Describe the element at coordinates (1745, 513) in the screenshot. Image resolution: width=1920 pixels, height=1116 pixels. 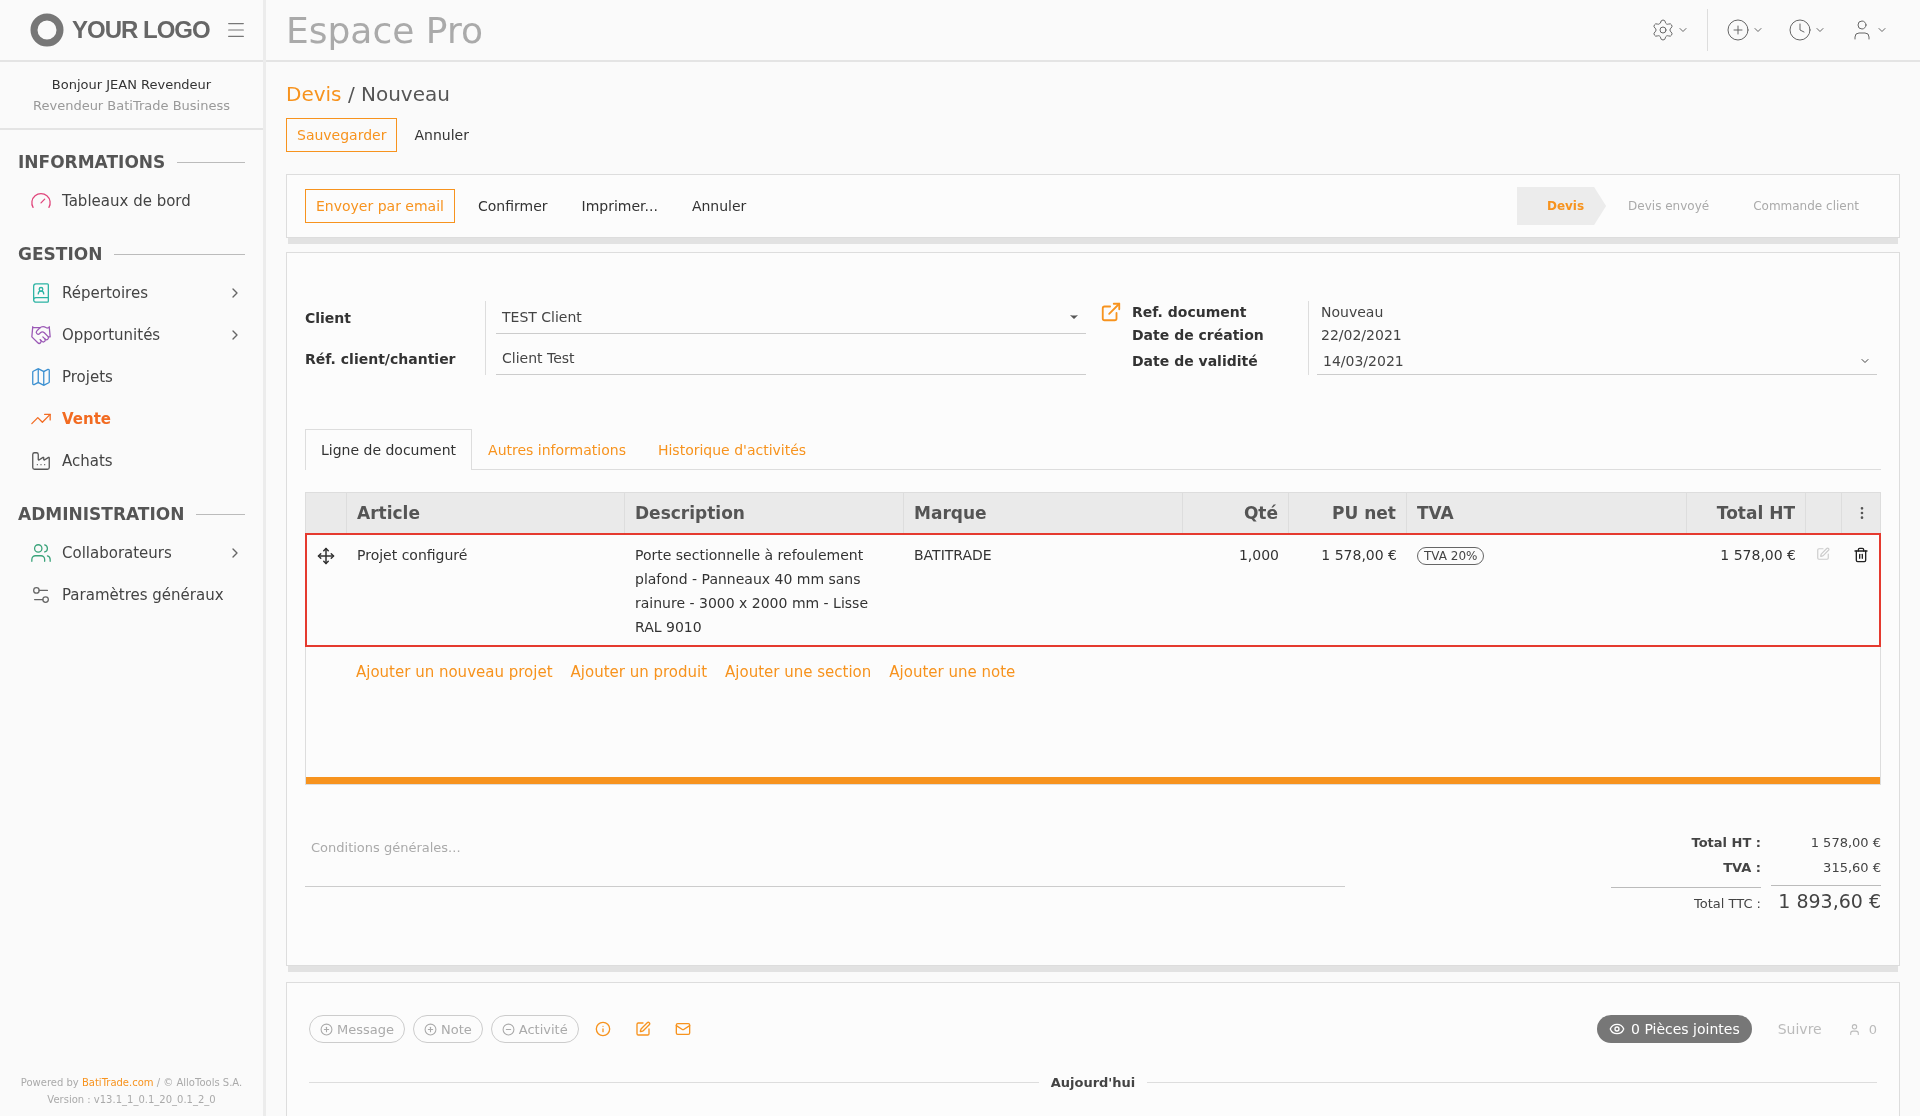
I see `column-header: Total HT` at that location.